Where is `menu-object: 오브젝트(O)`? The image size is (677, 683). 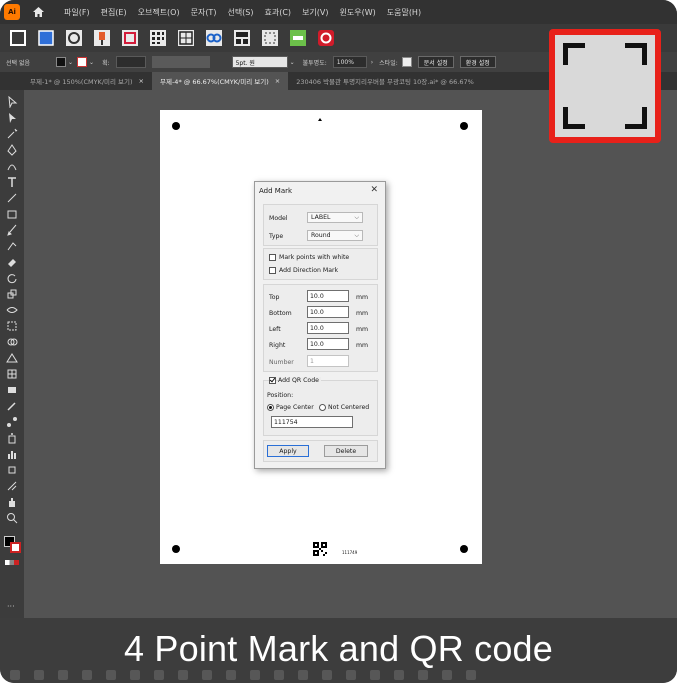
menu-object: 오브젝트(O) is located at coordinates (159, 12).